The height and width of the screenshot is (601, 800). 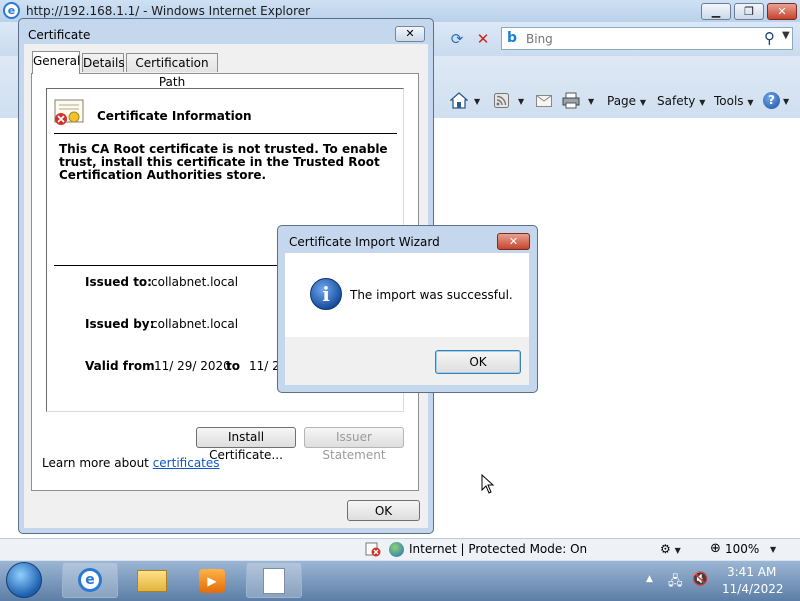 What do you see at coordinates (457, 39) in the screenshot?
I see `refresh-icon: ⟳` at bounding box center [457, 39].